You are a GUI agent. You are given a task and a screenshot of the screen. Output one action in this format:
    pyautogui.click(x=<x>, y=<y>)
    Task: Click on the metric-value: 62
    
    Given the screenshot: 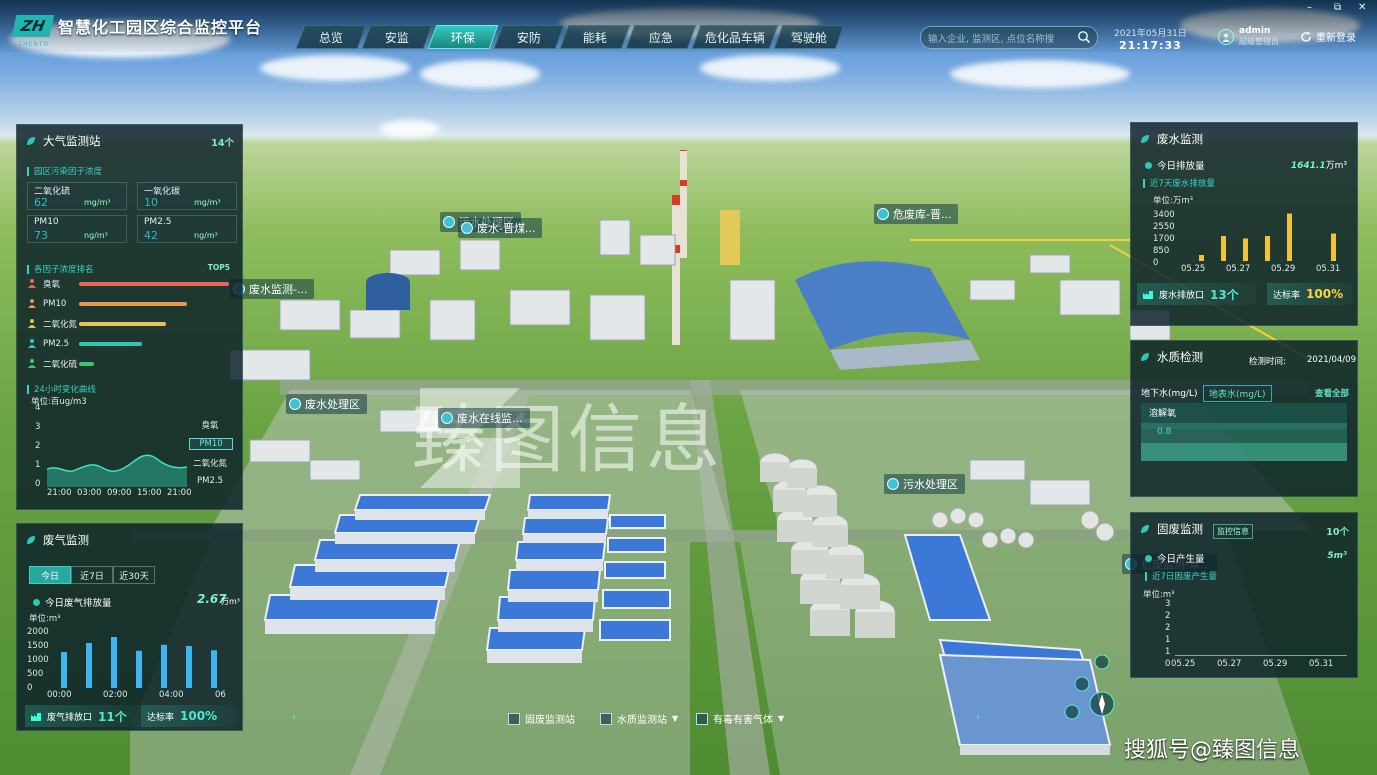 What is the action you would take?
    pyautogui.click(x=41, y=202)
    